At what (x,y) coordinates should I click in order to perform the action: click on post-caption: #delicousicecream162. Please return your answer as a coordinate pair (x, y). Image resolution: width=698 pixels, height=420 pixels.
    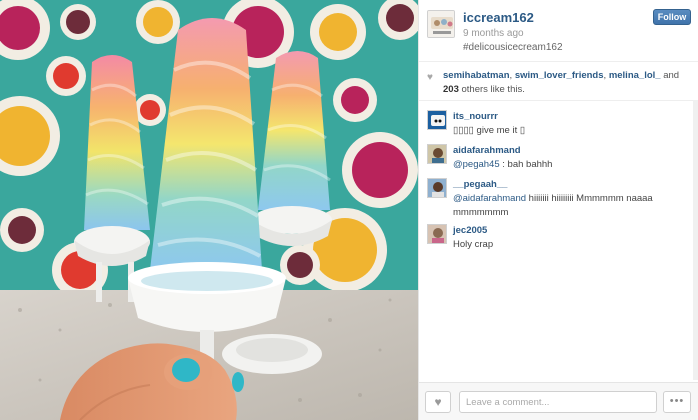
    Looking at the image, I should click on (513, 47).